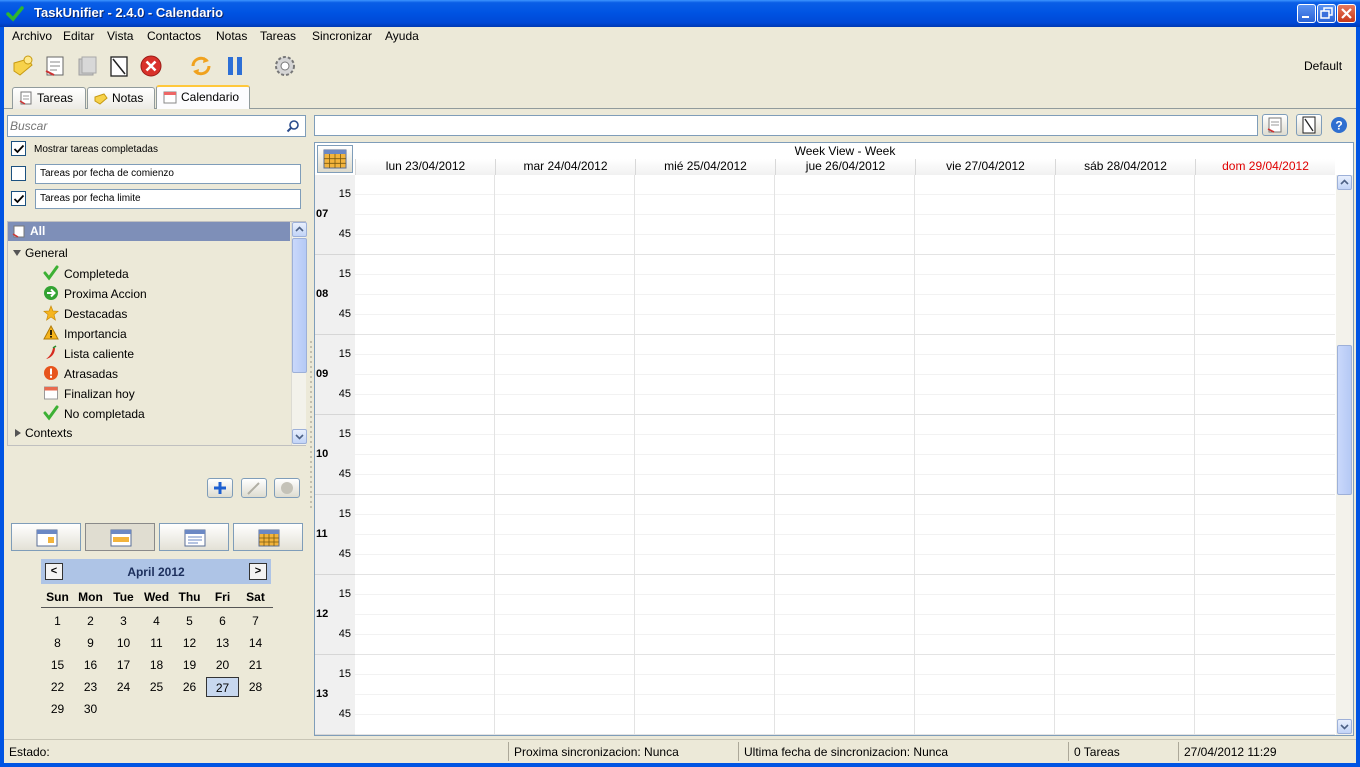  Describe the element at coordinates (148, 314) in the screenshot. I see `tree-item-destacadas: Destacadas` at that location.